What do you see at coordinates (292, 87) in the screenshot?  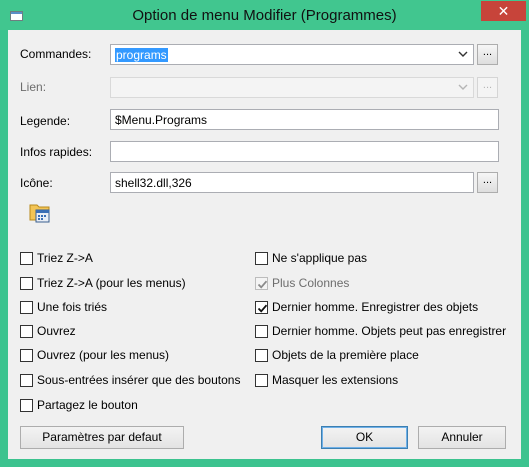 I see `lien-combobox` at bounding box center [292, 87].